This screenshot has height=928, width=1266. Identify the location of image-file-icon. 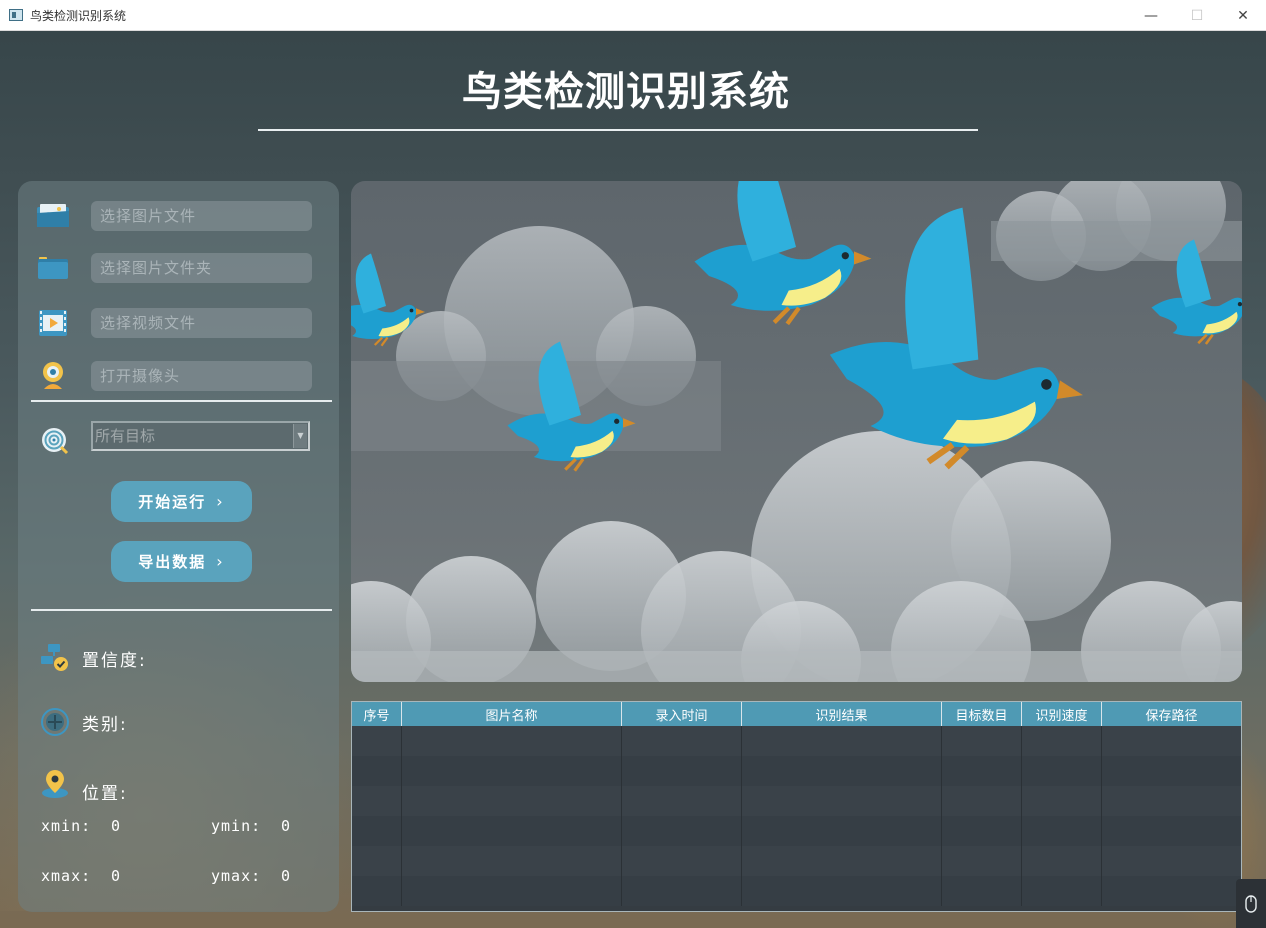
(53, 216).